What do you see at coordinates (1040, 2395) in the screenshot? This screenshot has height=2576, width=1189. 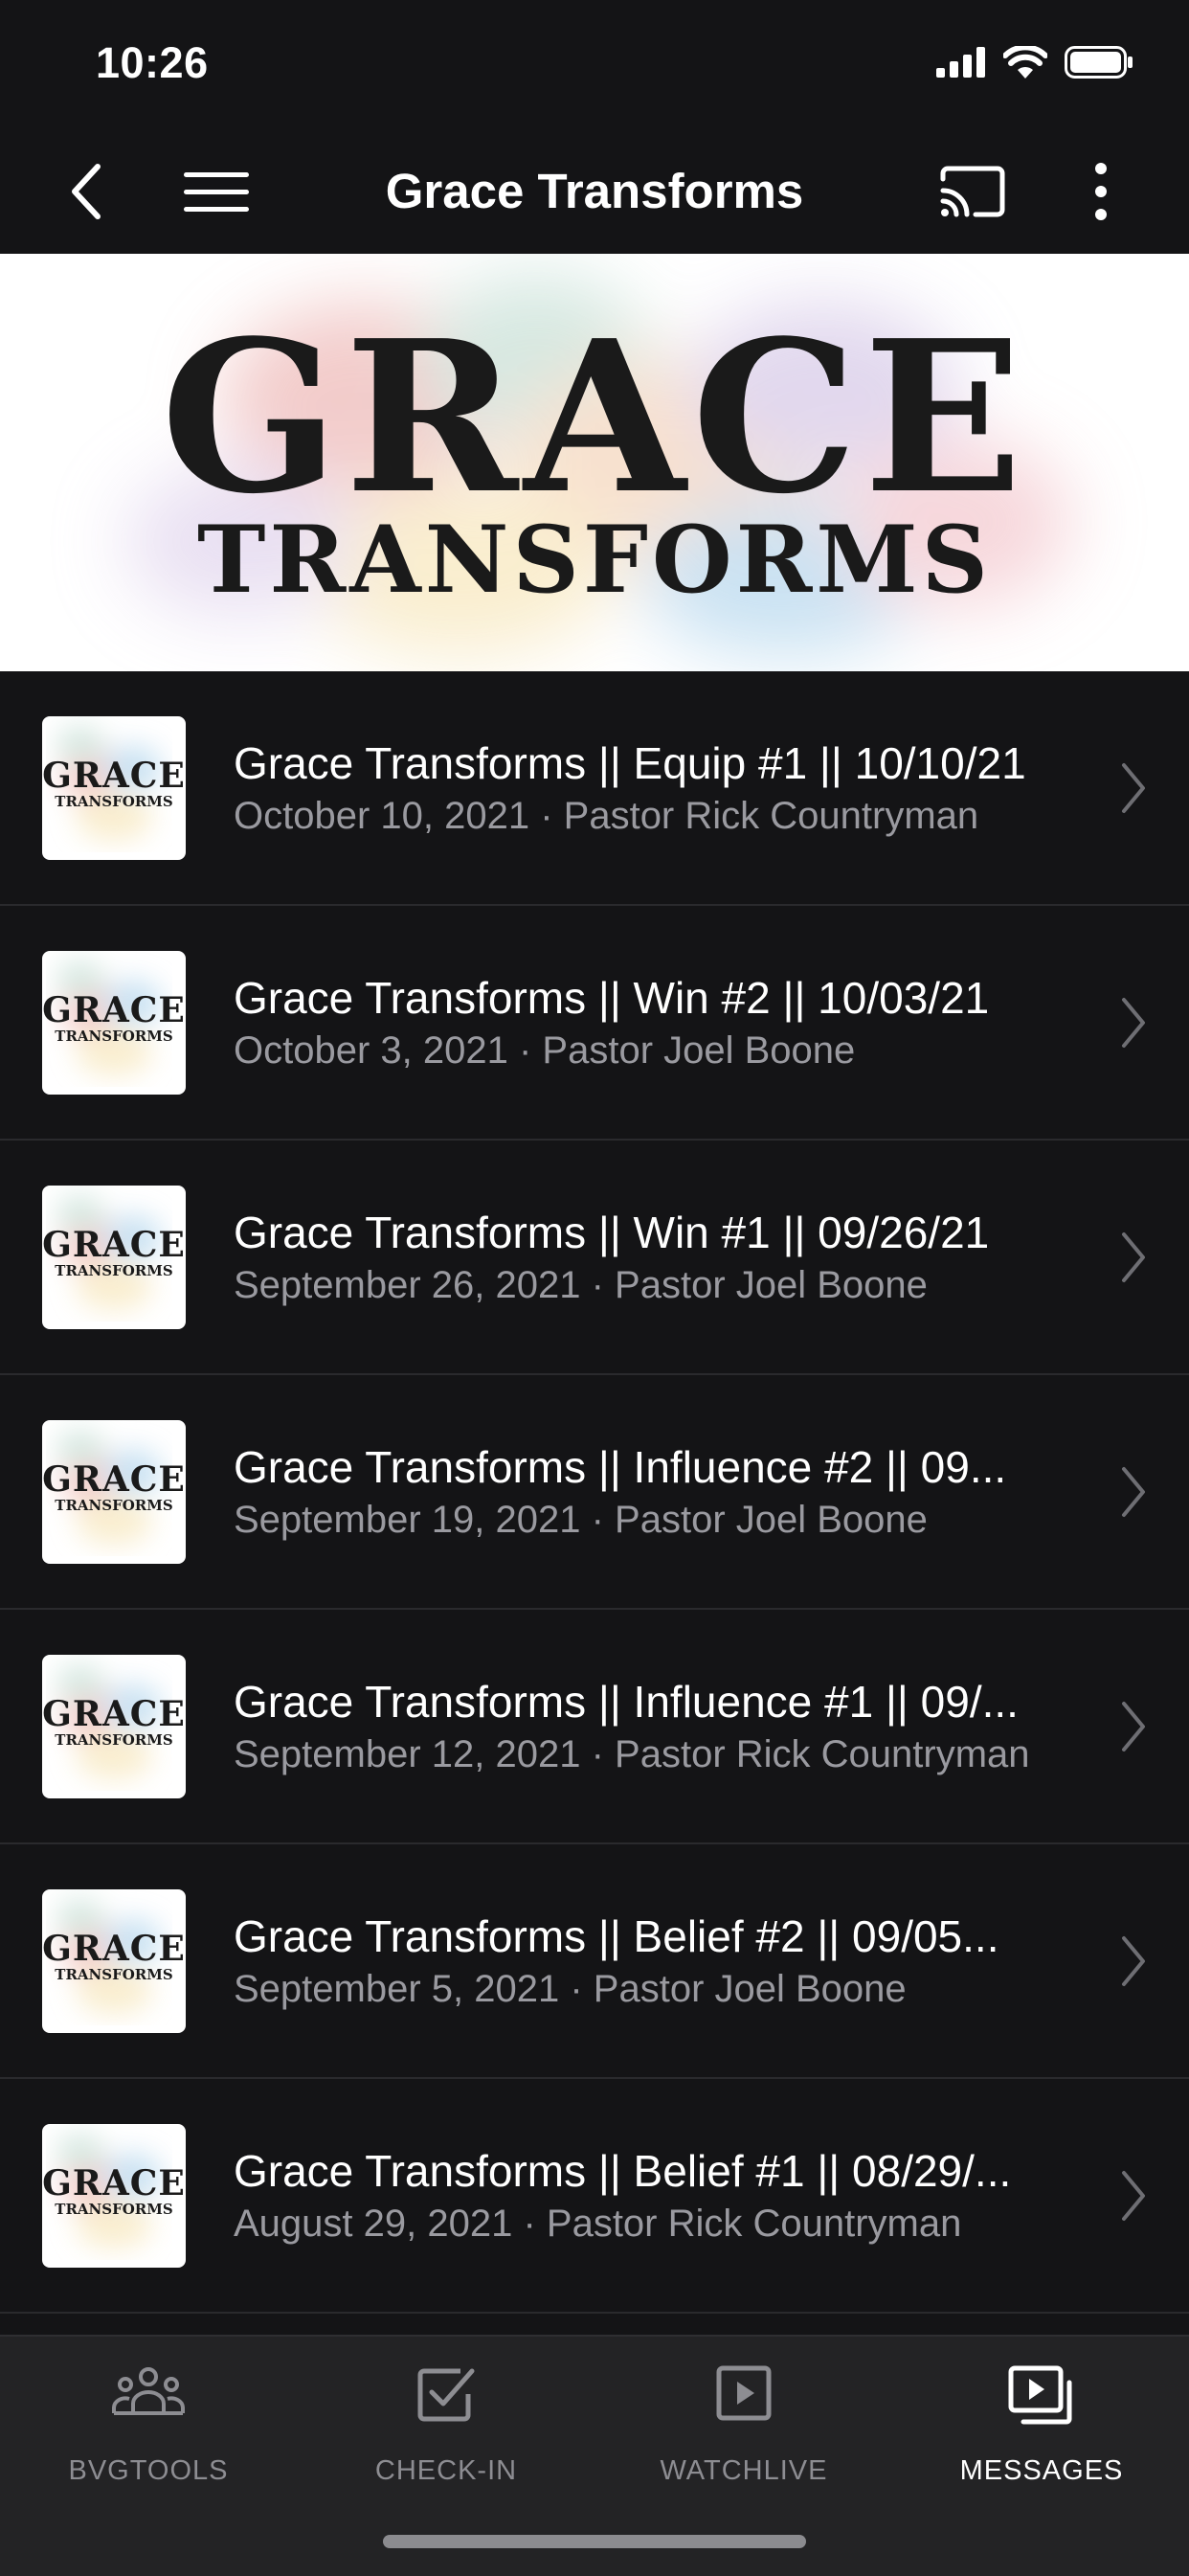 I see `messages-icon` at bounding box center [1040, 2395].